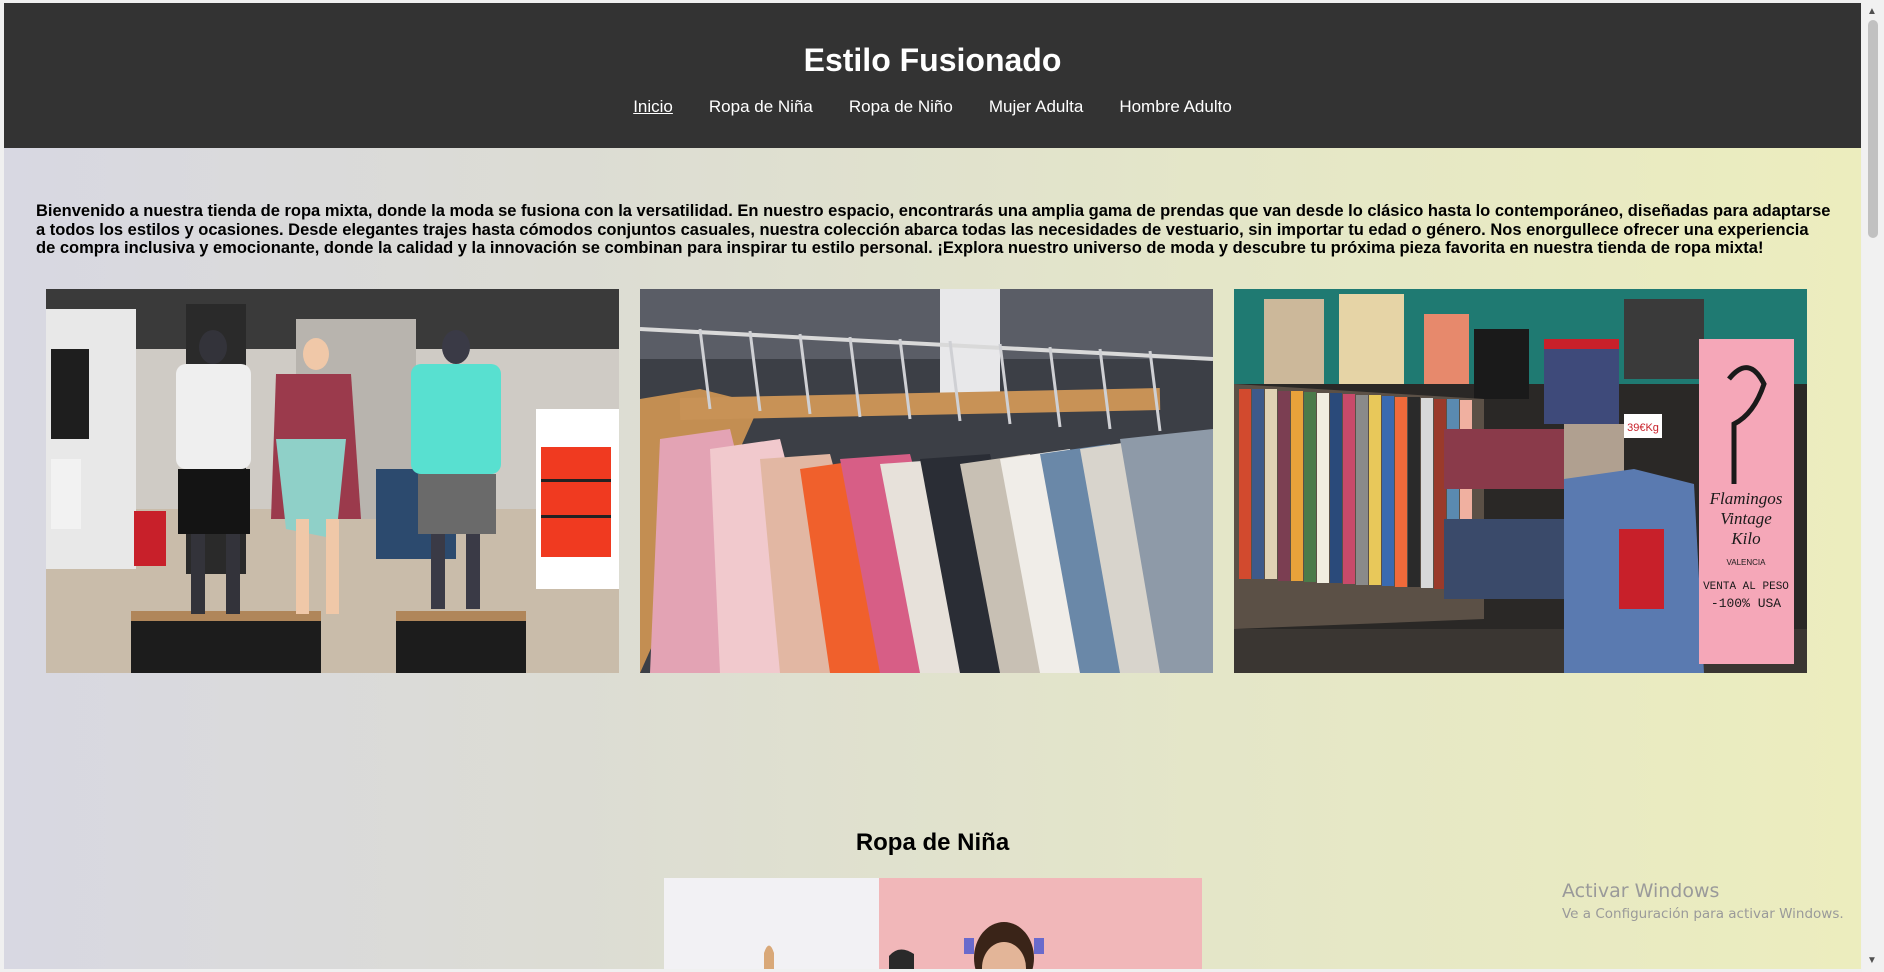  What do you see at coordinates (1747, 562) in the screenshot?
I see `store-sign-city: VALENCIA` at bounding box center [1747, 562].